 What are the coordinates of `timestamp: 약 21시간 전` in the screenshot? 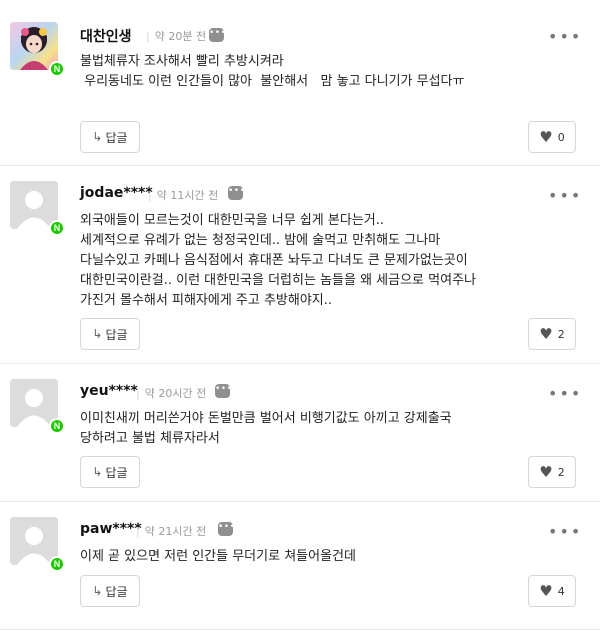 It's located at (171, 531).